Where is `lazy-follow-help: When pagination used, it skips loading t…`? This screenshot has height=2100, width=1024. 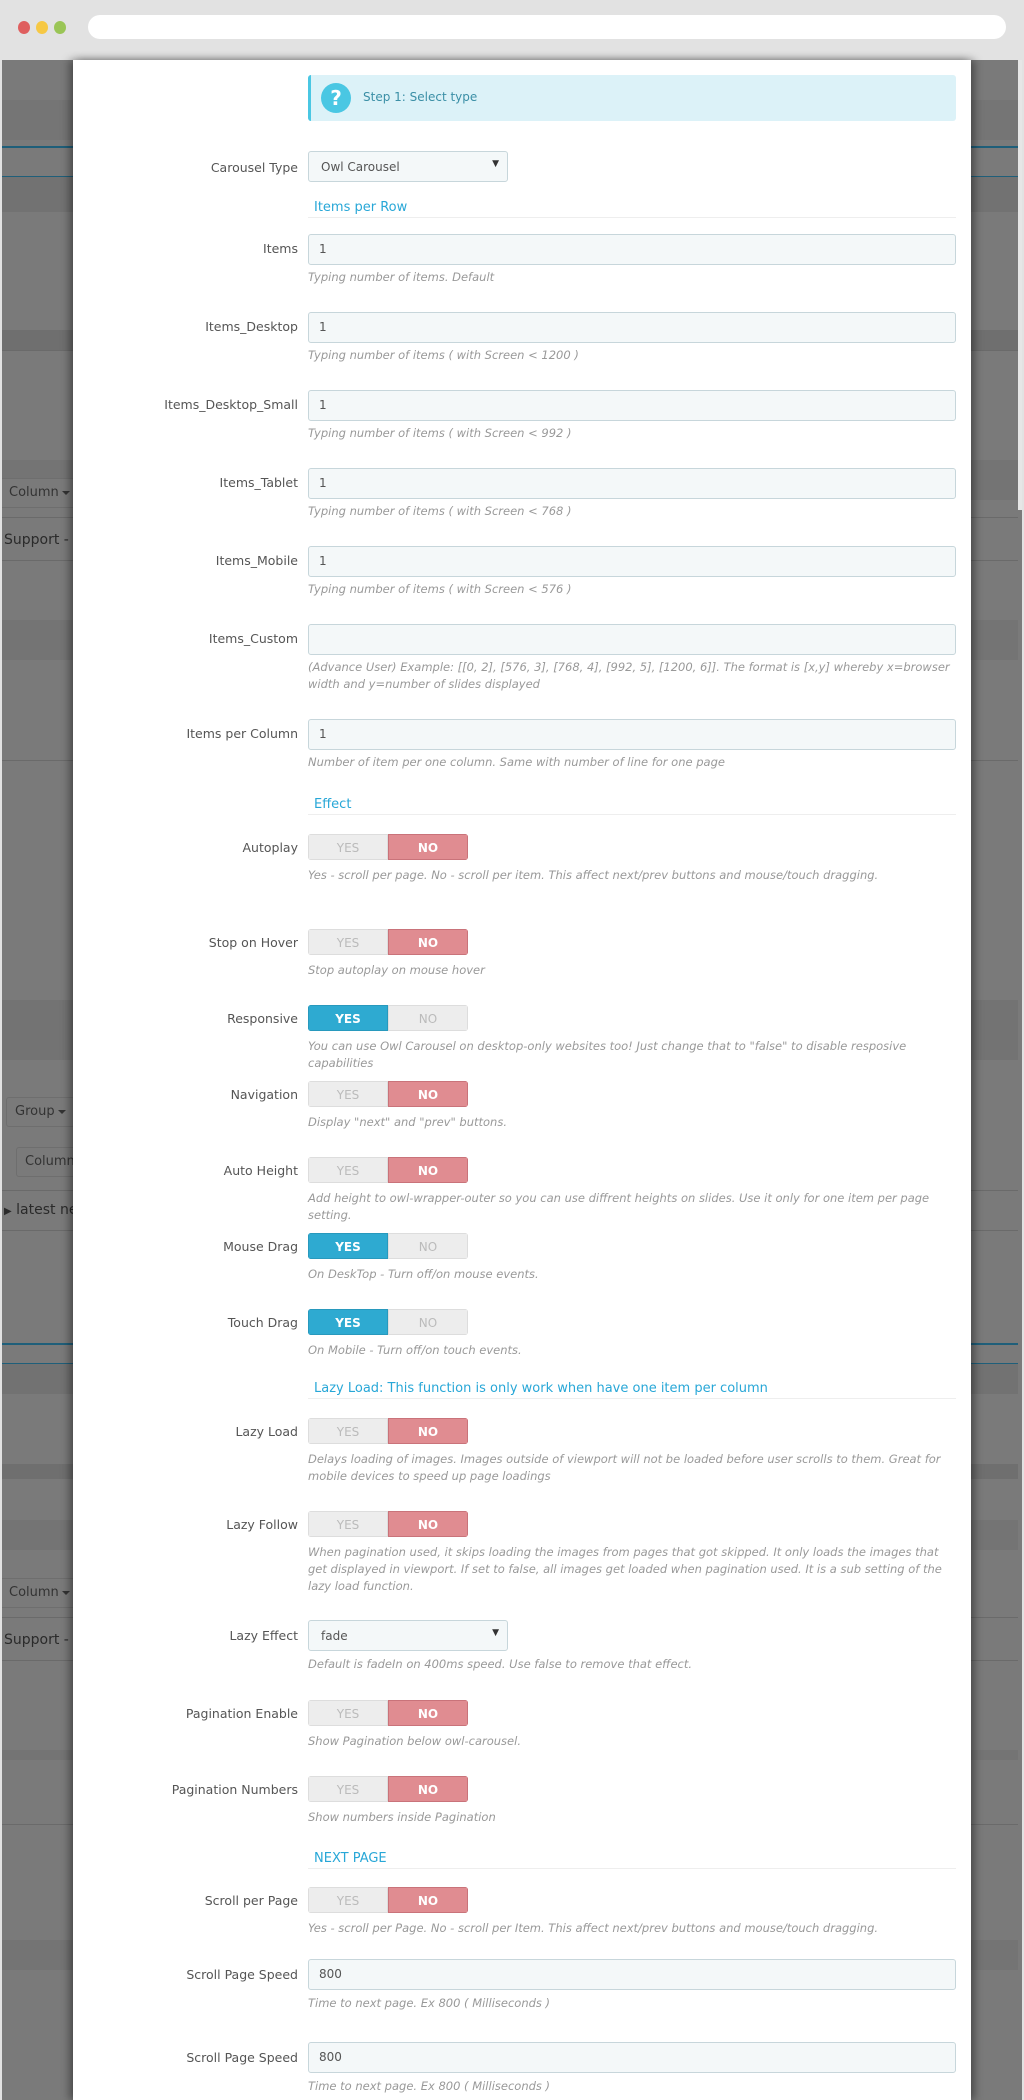
lazy-follow-help: When pagination used, it skips loading t… is located at coordinates (625, 1569).